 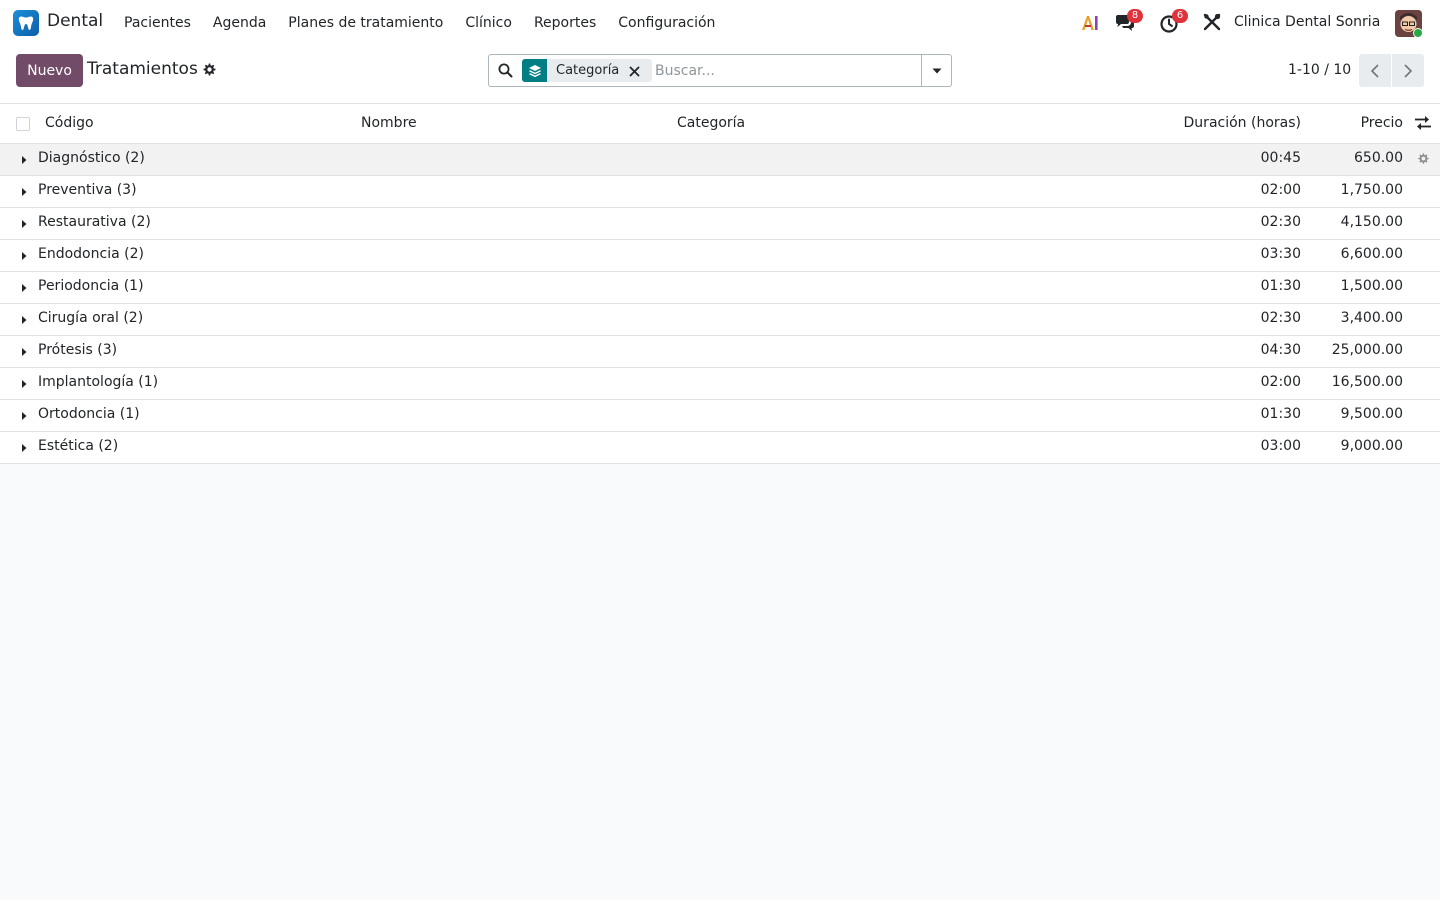 What do you see at coordinates (634, 71) in the screenshot?
I see `close-icon` at bounding box center [634, 71].